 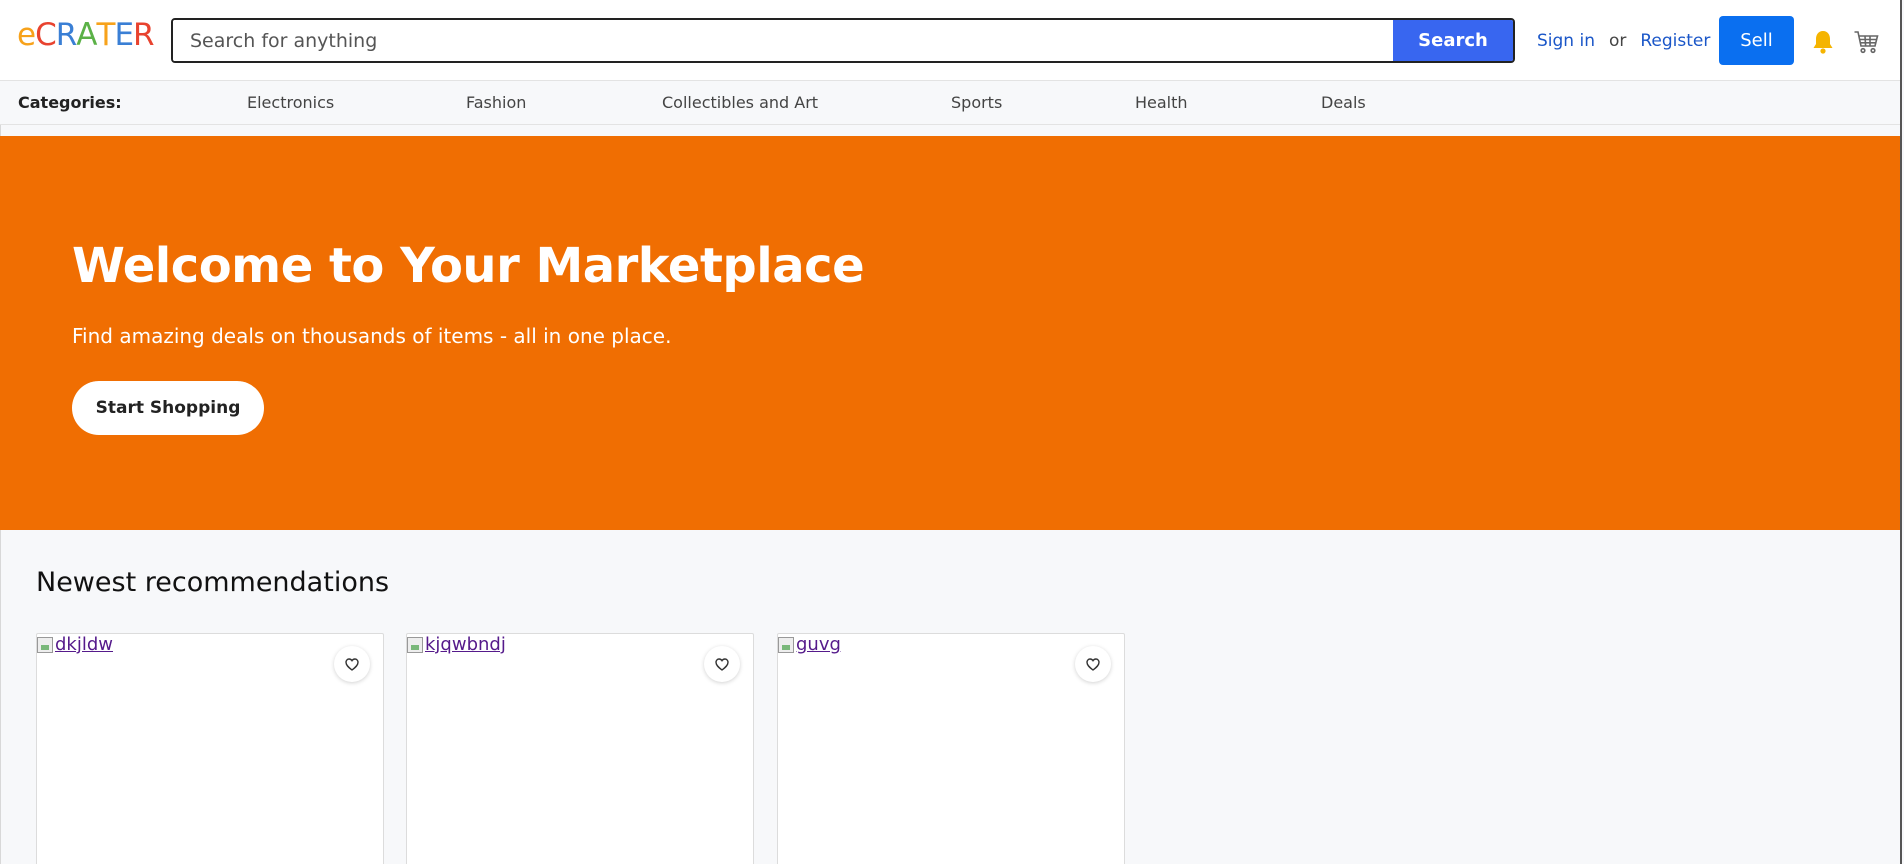 I want to click on auth-links: Sign in or Register, so click(x=1623, y=41).